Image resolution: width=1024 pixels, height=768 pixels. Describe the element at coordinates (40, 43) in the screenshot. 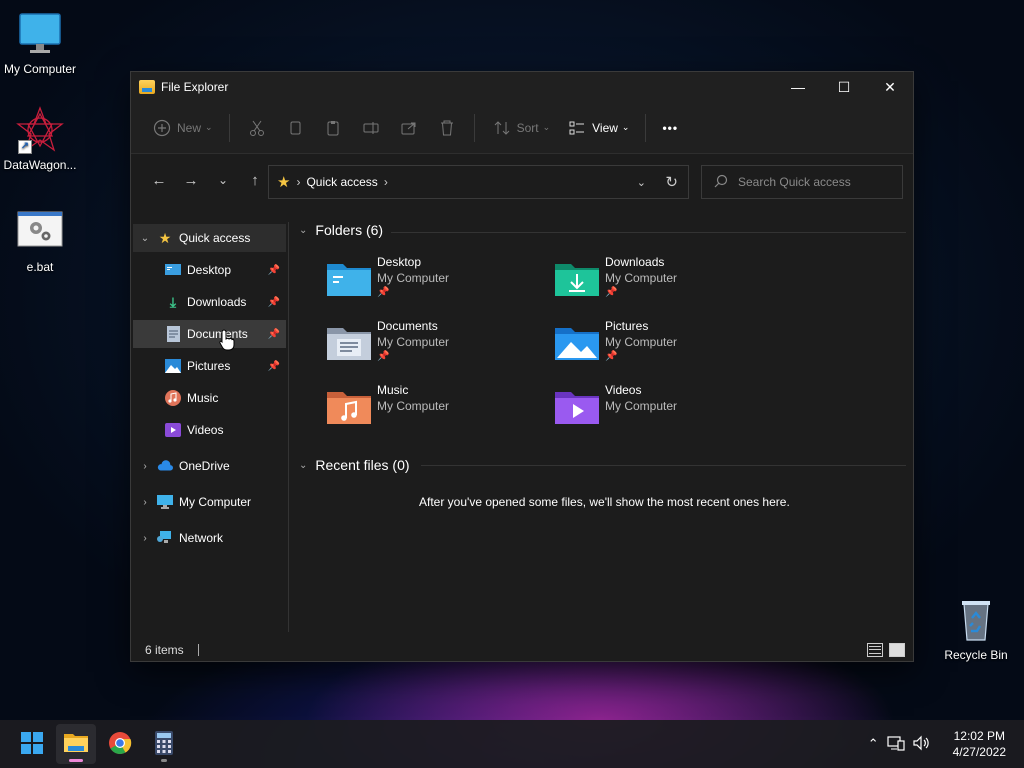

I see `desktop-icon-my-computer: My Computer` at that location.